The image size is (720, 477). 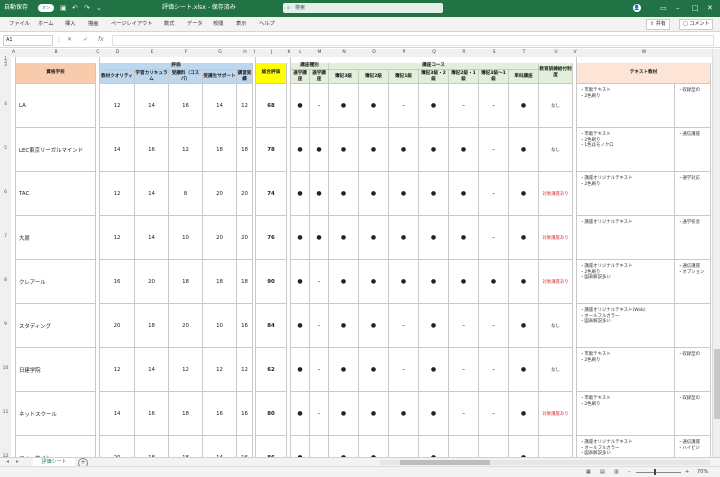 What do you see at coordinates (131, 24) in the screenshot?
I see `tab-page-layout: ページレイアウト` at bounding box center [131, 24].